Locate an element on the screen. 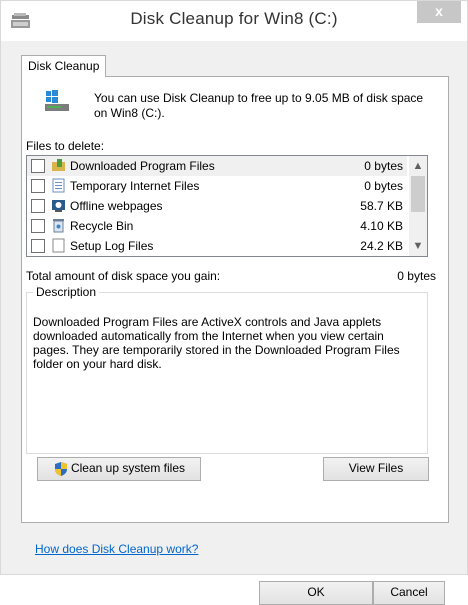 The width and height of the screenshot is (468, 605). title-bar: Disk Cleanup for Win8 (C:) x is located at coordinates (234, 21).